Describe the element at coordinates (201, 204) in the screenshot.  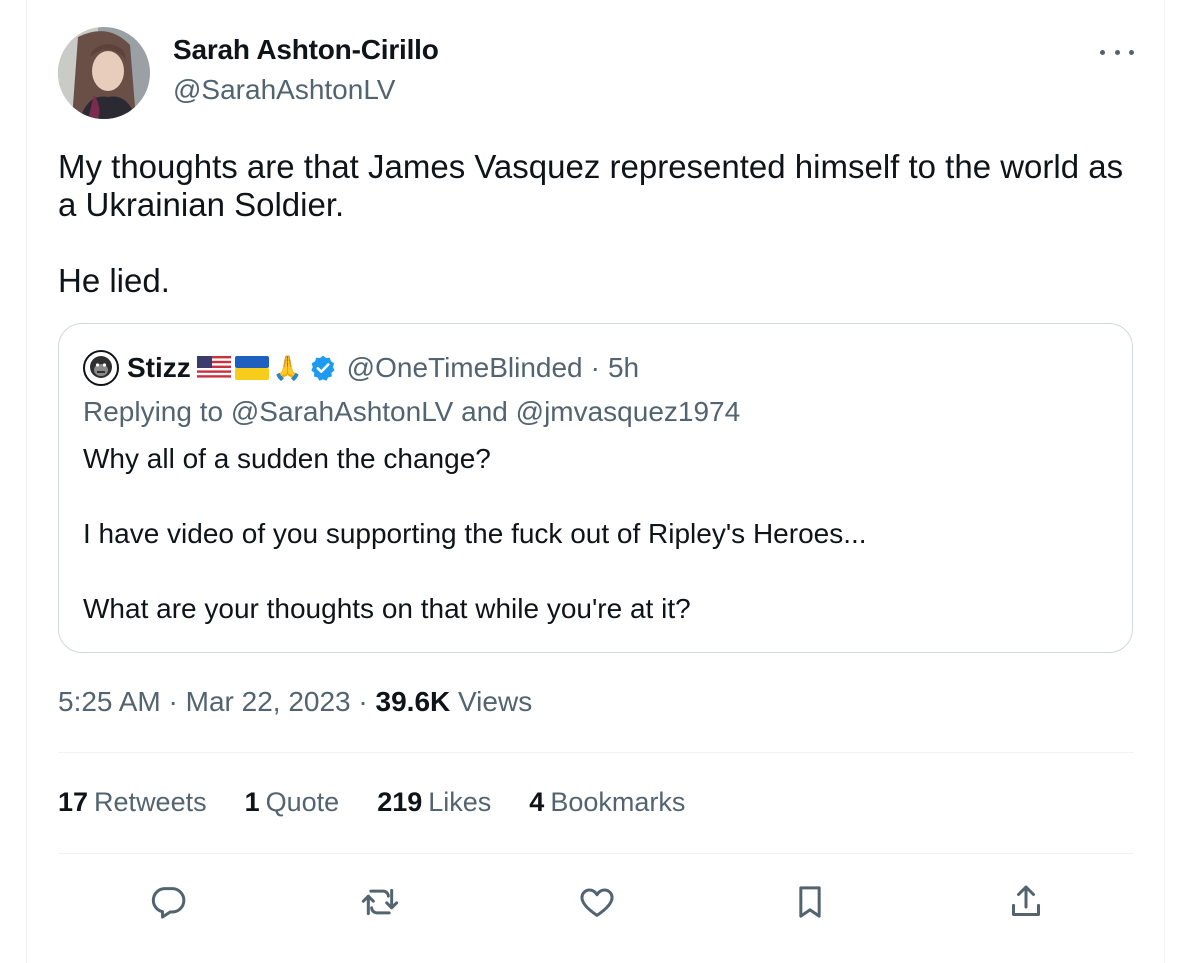
I see `tweet-line: a Ukrainian Soldier.` at that location.